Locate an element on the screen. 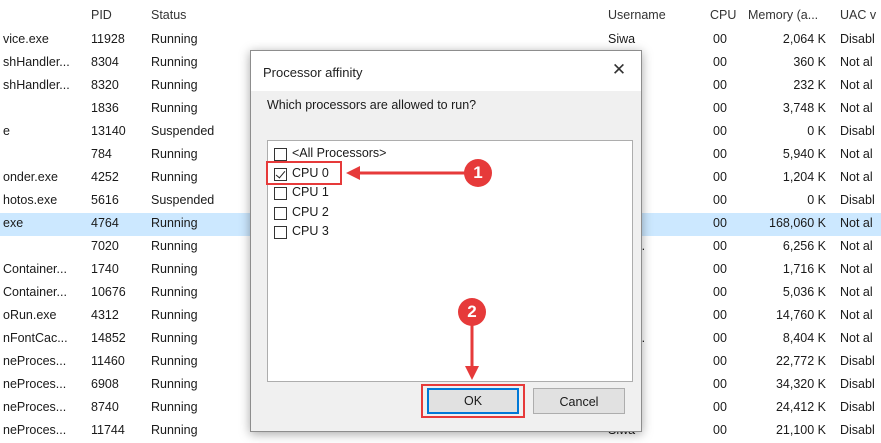 The height and width of the screenshot is (443, 881). arrow-2-head is located at coordinates (472, 373).